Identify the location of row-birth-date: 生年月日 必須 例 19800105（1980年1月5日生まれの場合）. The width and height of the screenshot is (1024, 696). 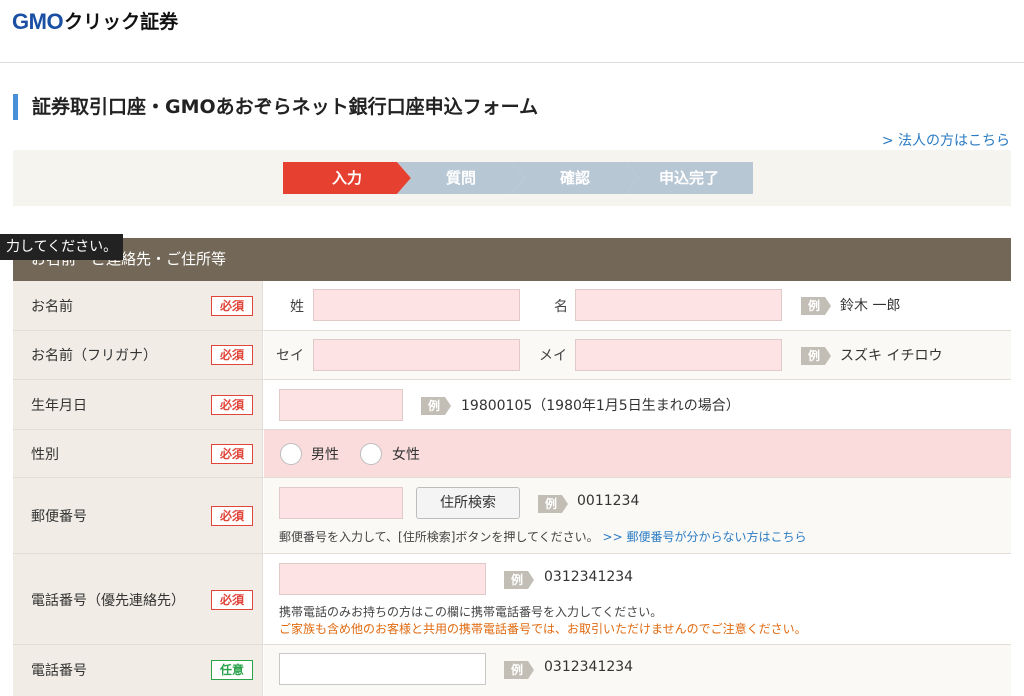
(512, 405).